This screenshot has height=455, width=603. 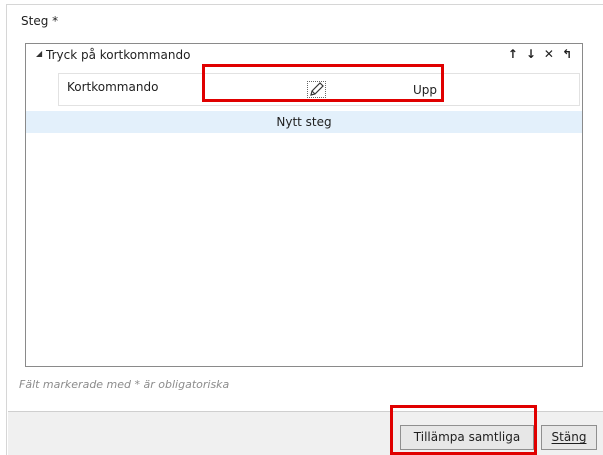 I want to click on shortcut-param-value: Upp, so click(x=425, y=90).